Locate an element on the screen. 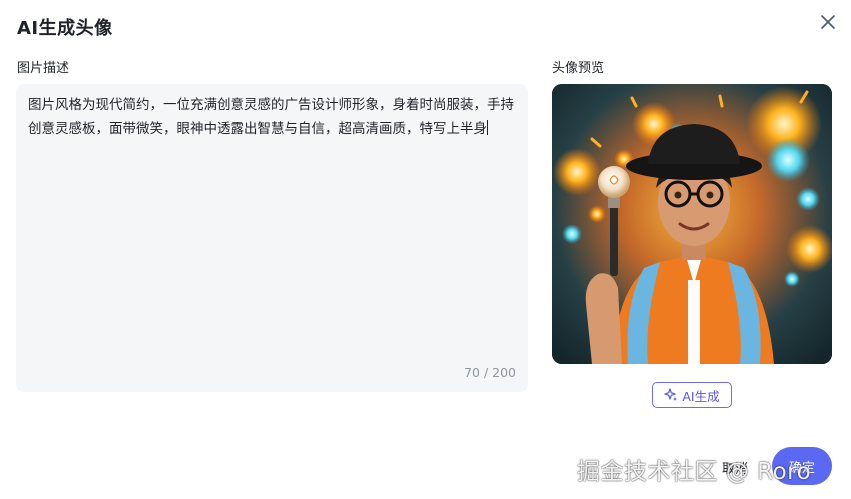 The width and height of the screenshot is (851, 499). ai-generate-button: AI生成 is located at coordinates (692, 395).